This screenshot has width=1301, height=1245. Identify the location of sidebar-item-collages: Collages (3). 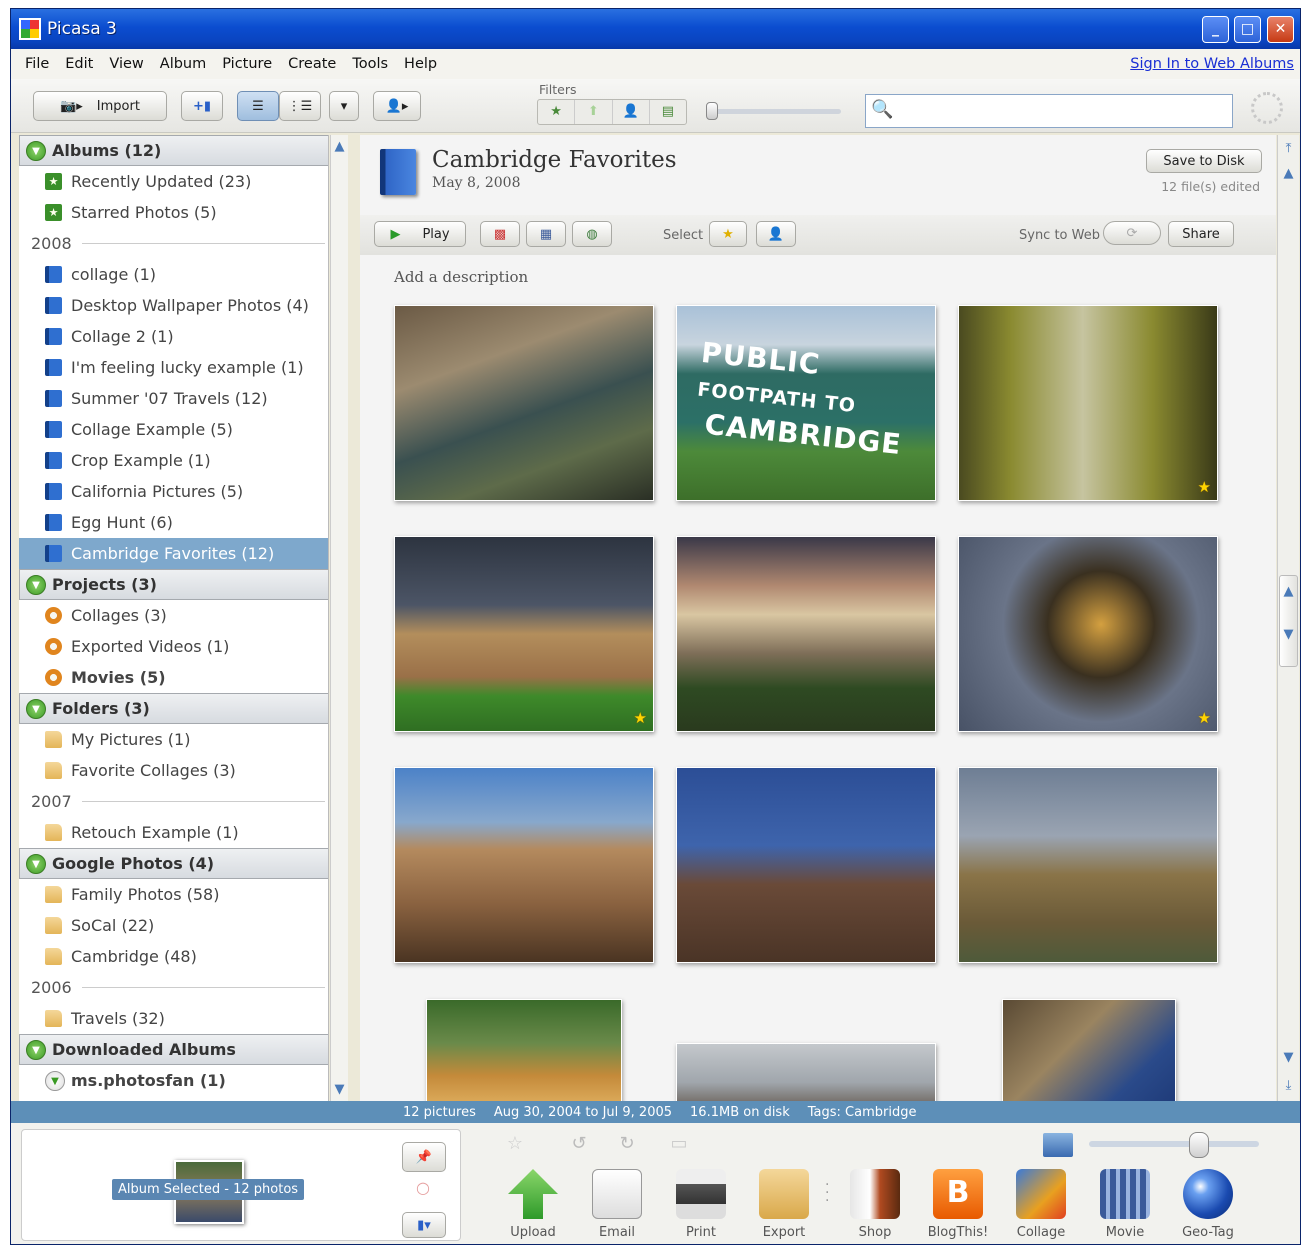
(173, 615).